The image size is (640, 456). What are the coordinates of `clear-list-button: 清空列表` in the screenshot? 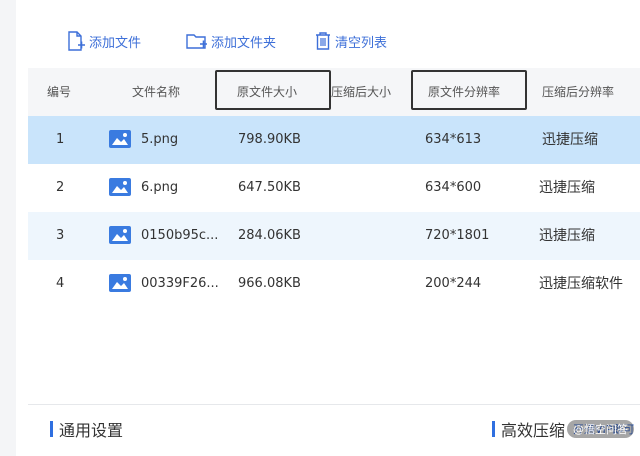 It's located at (350, 41).